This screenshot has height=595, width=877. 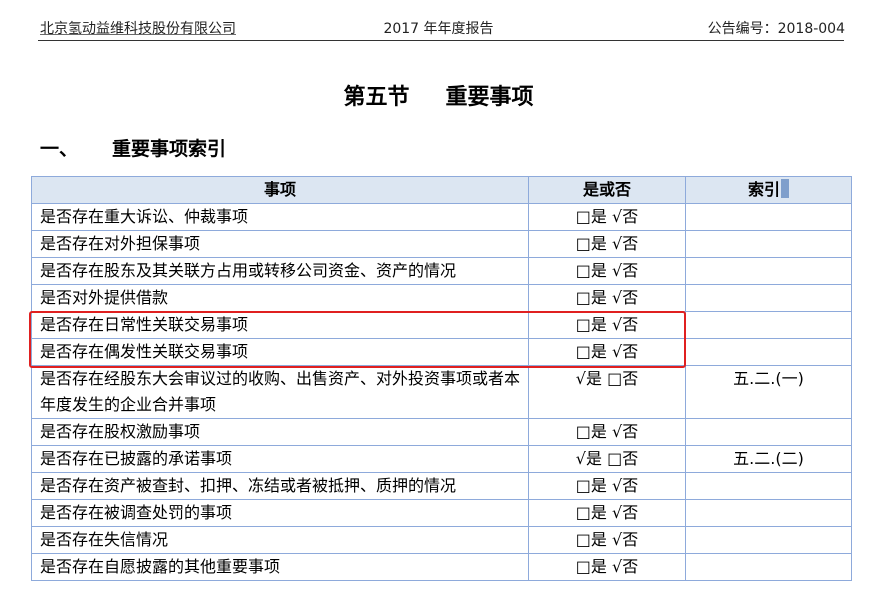 I want to click on column-header-item: 事项, so click(x=280, y=190).